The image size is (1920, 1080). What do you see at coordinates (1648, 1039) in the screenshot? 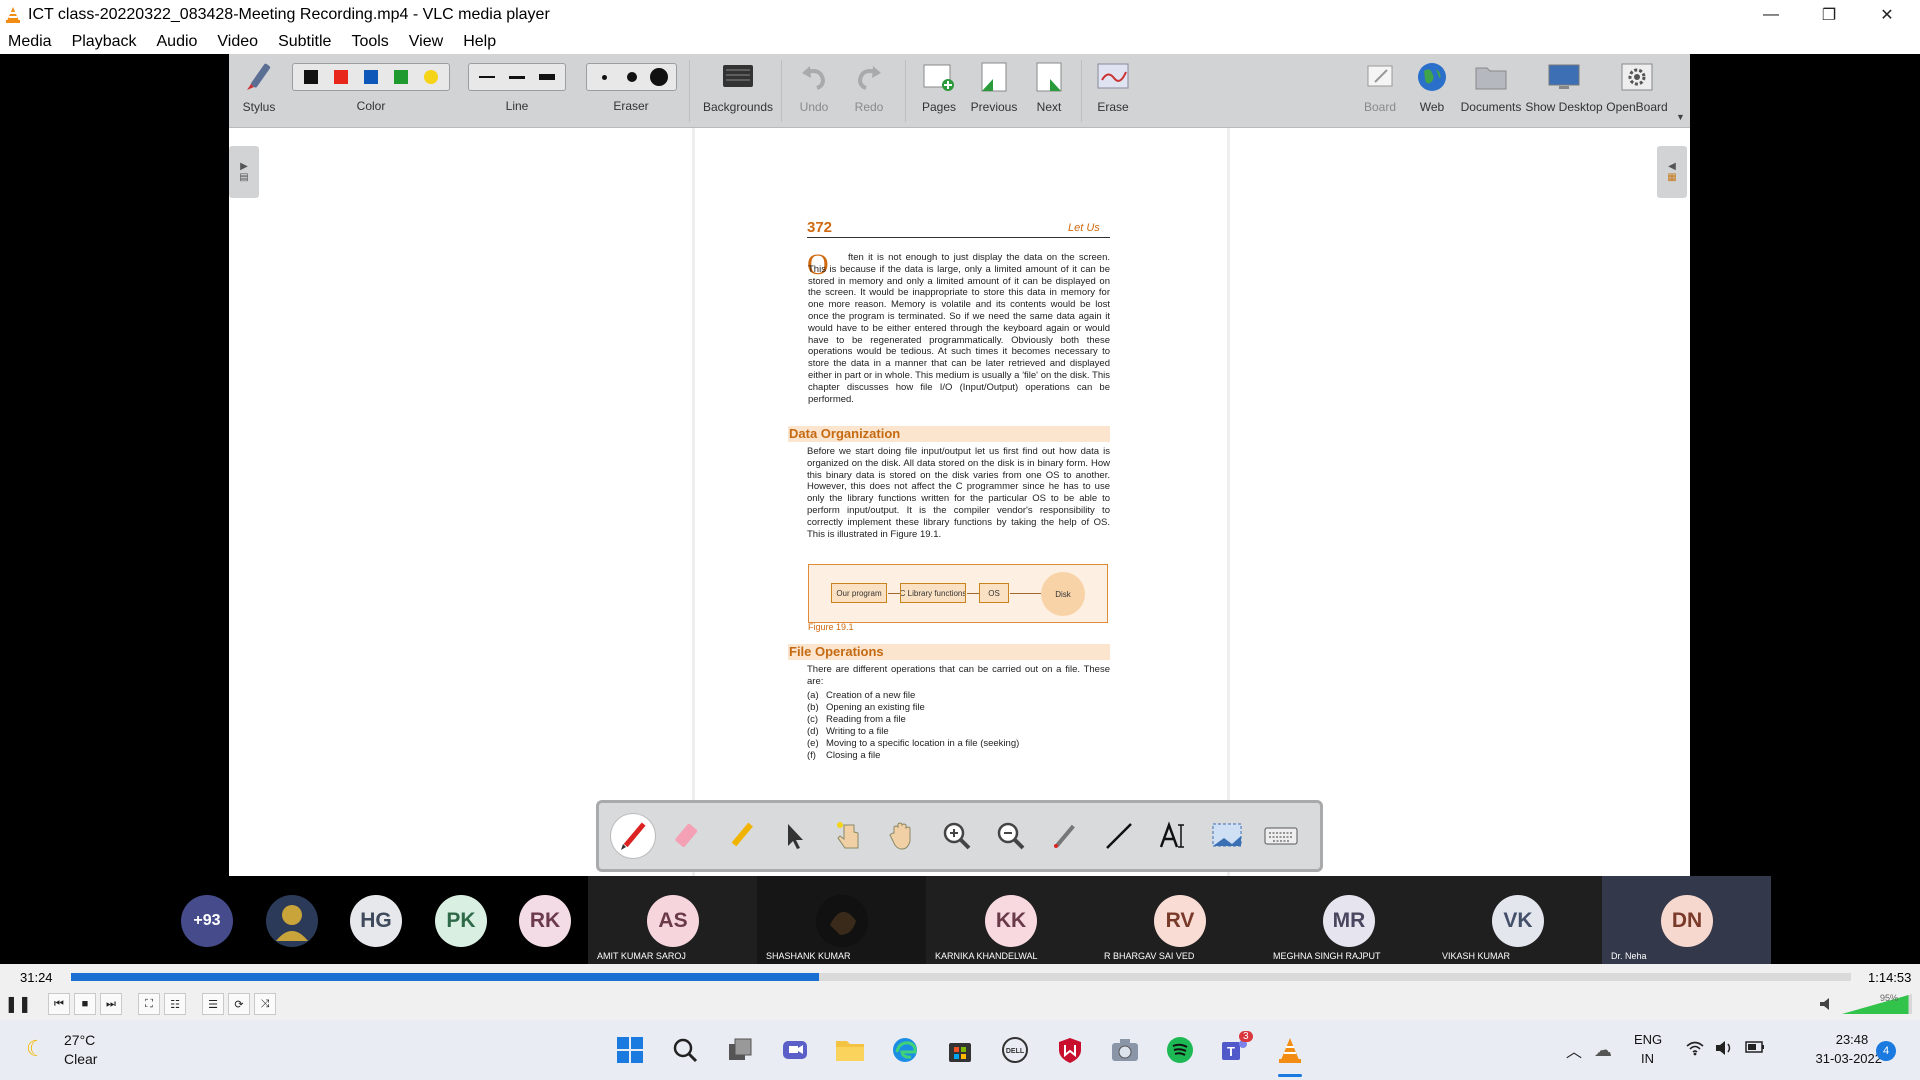
I see `input-language: ENG` at bounding box center [1648, 1039].